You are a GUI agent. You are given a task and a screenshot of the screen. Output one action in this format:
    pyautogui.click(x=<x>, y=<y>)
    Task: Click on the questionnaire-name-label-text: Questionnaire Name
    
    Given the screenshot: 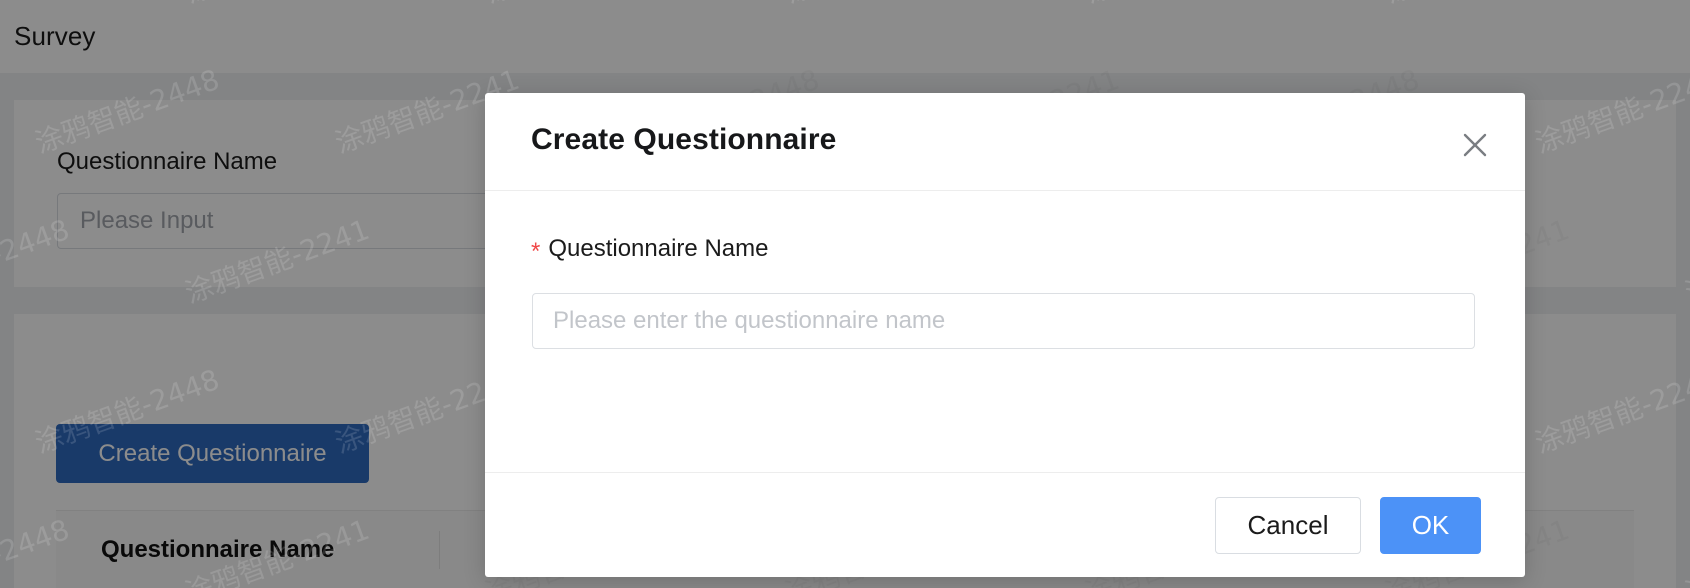 What is the action you would take?
    pyautogui.click(x=658, y=248)
    